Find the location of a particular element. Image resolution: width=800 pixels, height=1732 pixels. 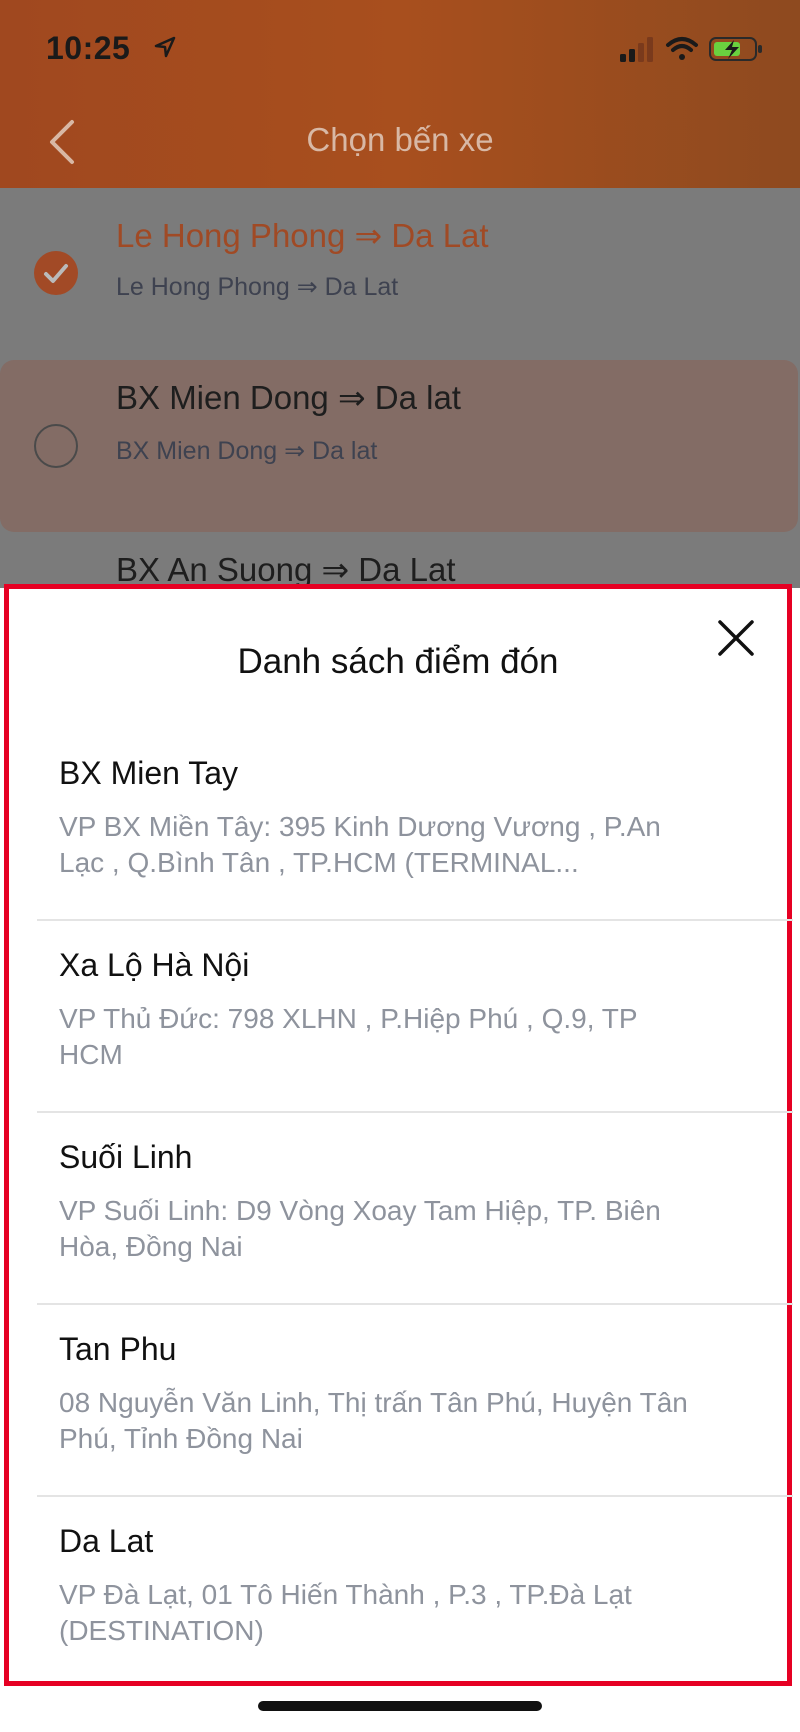

pickup-name: Da Lat is located at coordinates (106, 1541).